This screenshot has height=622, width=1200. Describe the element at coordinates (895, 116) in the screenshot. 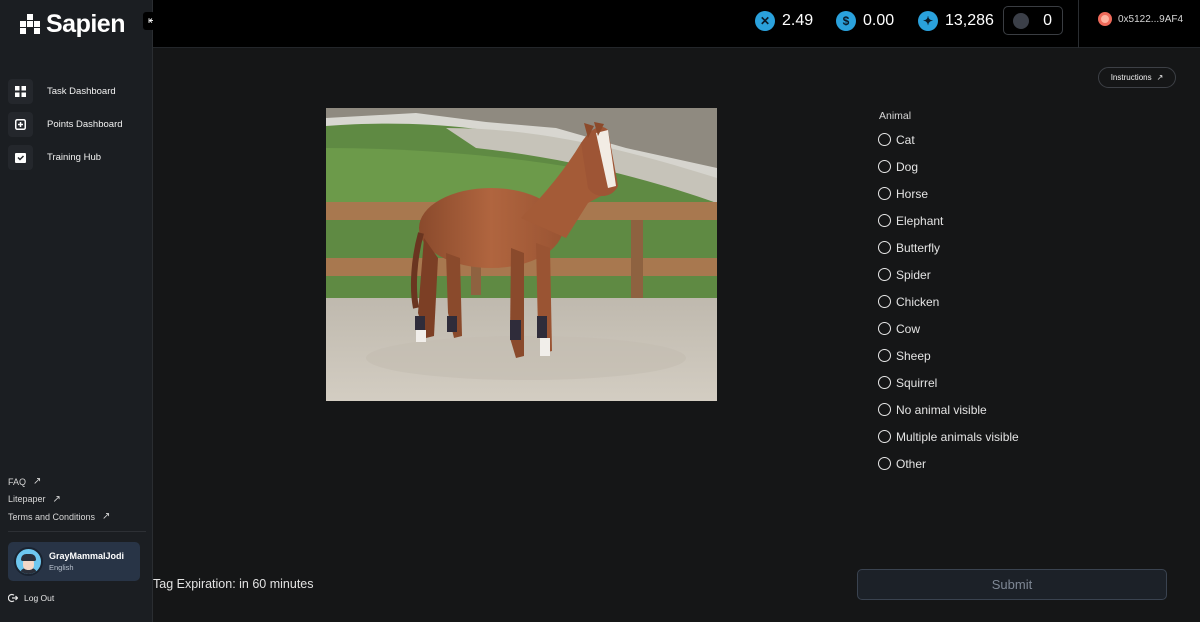

I see `question-label: Animal` at that location.